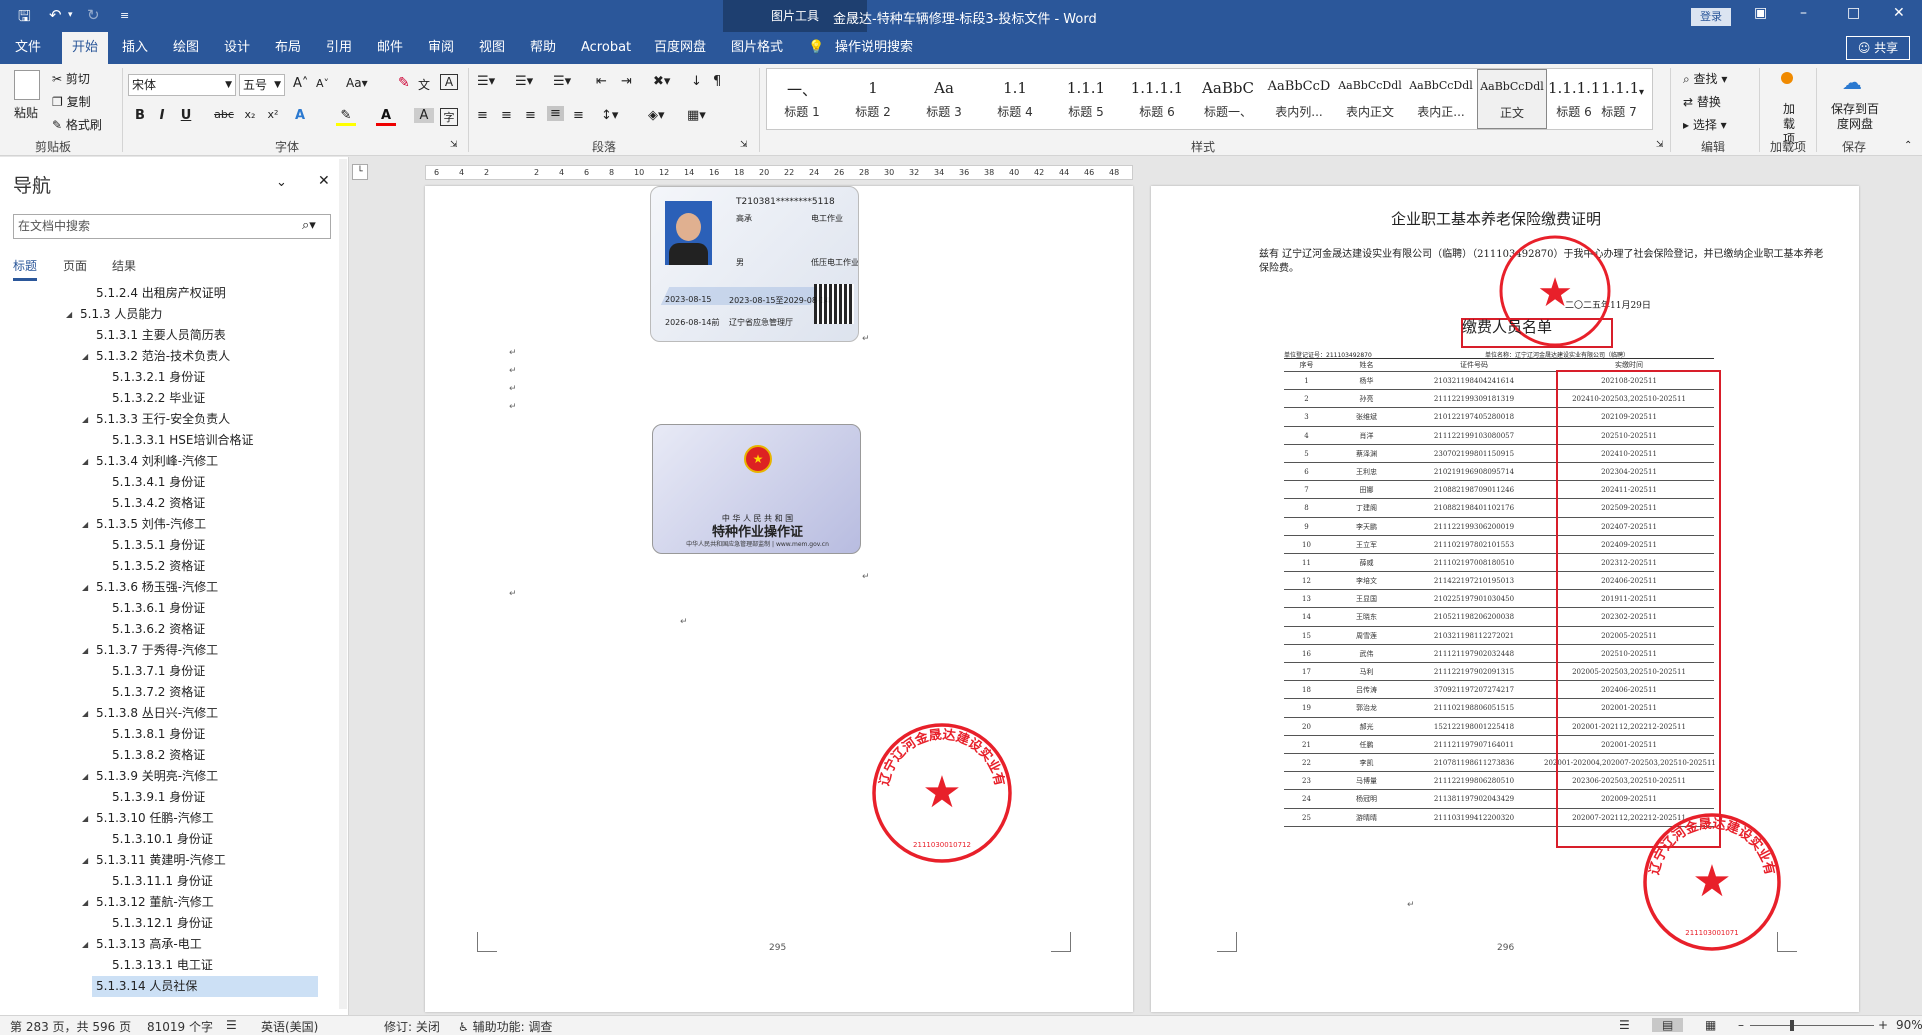 The height and width of the screenshot is (1035, 1922). I want to click on nav-heading-item: 5.1.3.5.2 资格证, so click(174, 566).